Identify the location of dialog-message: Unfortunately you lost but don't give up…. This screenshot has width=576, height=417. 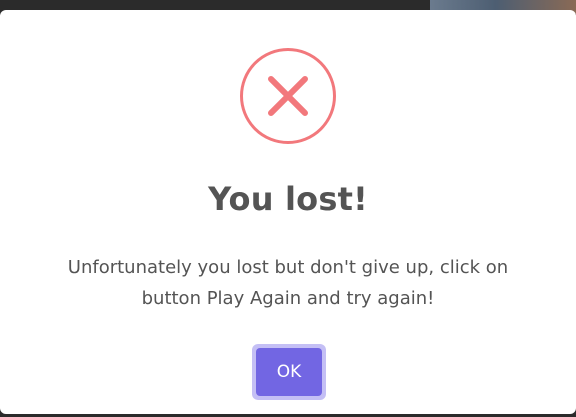
(288, 283).